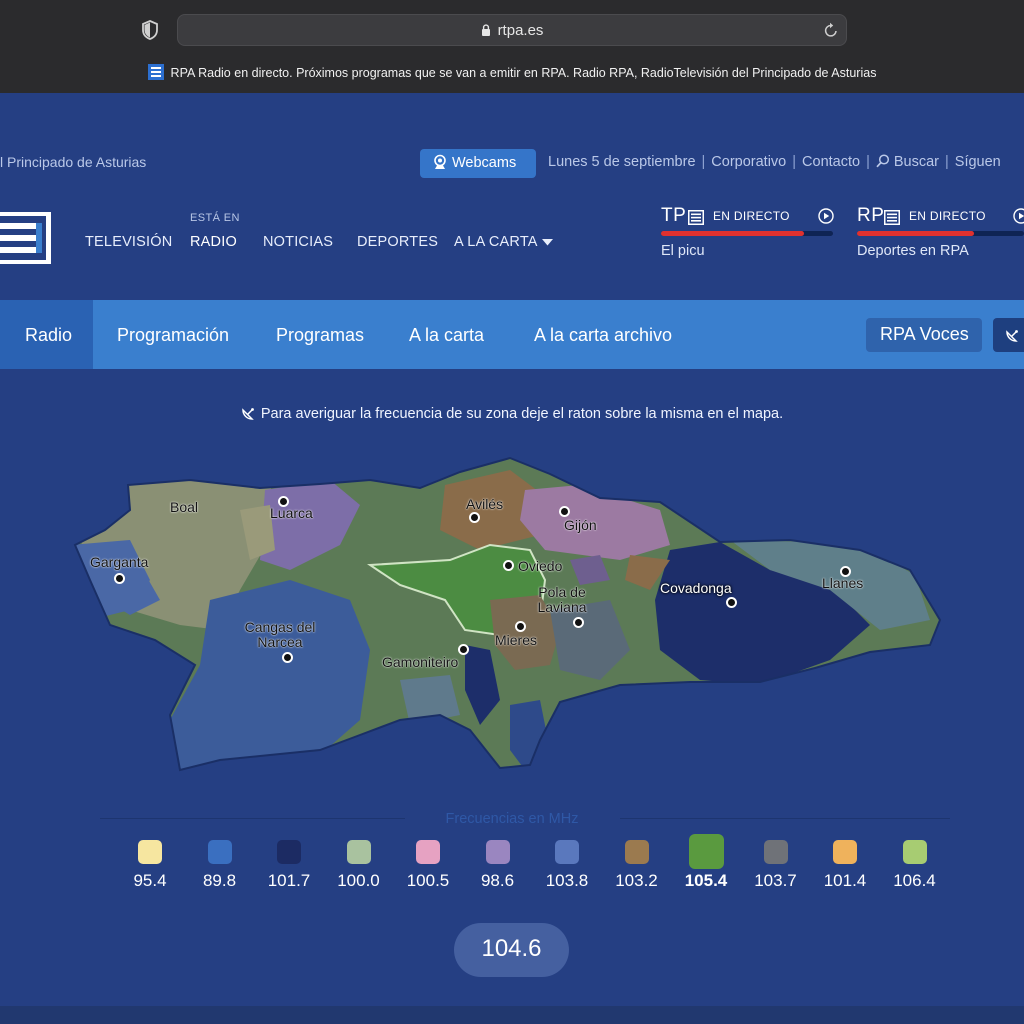  I want to click on tab-programas: Programas, so click(320, 335).